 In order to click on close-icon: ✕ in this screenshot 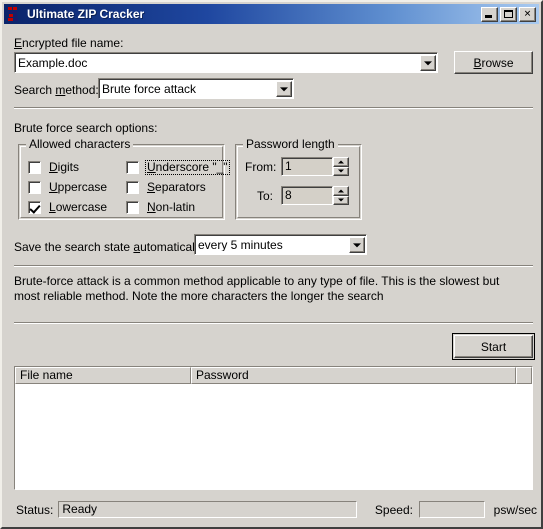, I will do `click(527, 13)`.